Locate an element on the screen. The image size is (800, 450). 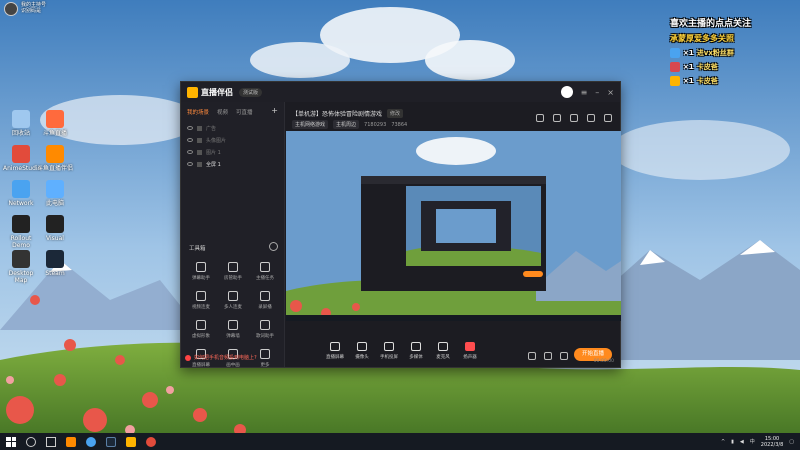
desktop-icon-douyu-companion: 斗鱼直播伴侣 is located at coordinates (55, 158).